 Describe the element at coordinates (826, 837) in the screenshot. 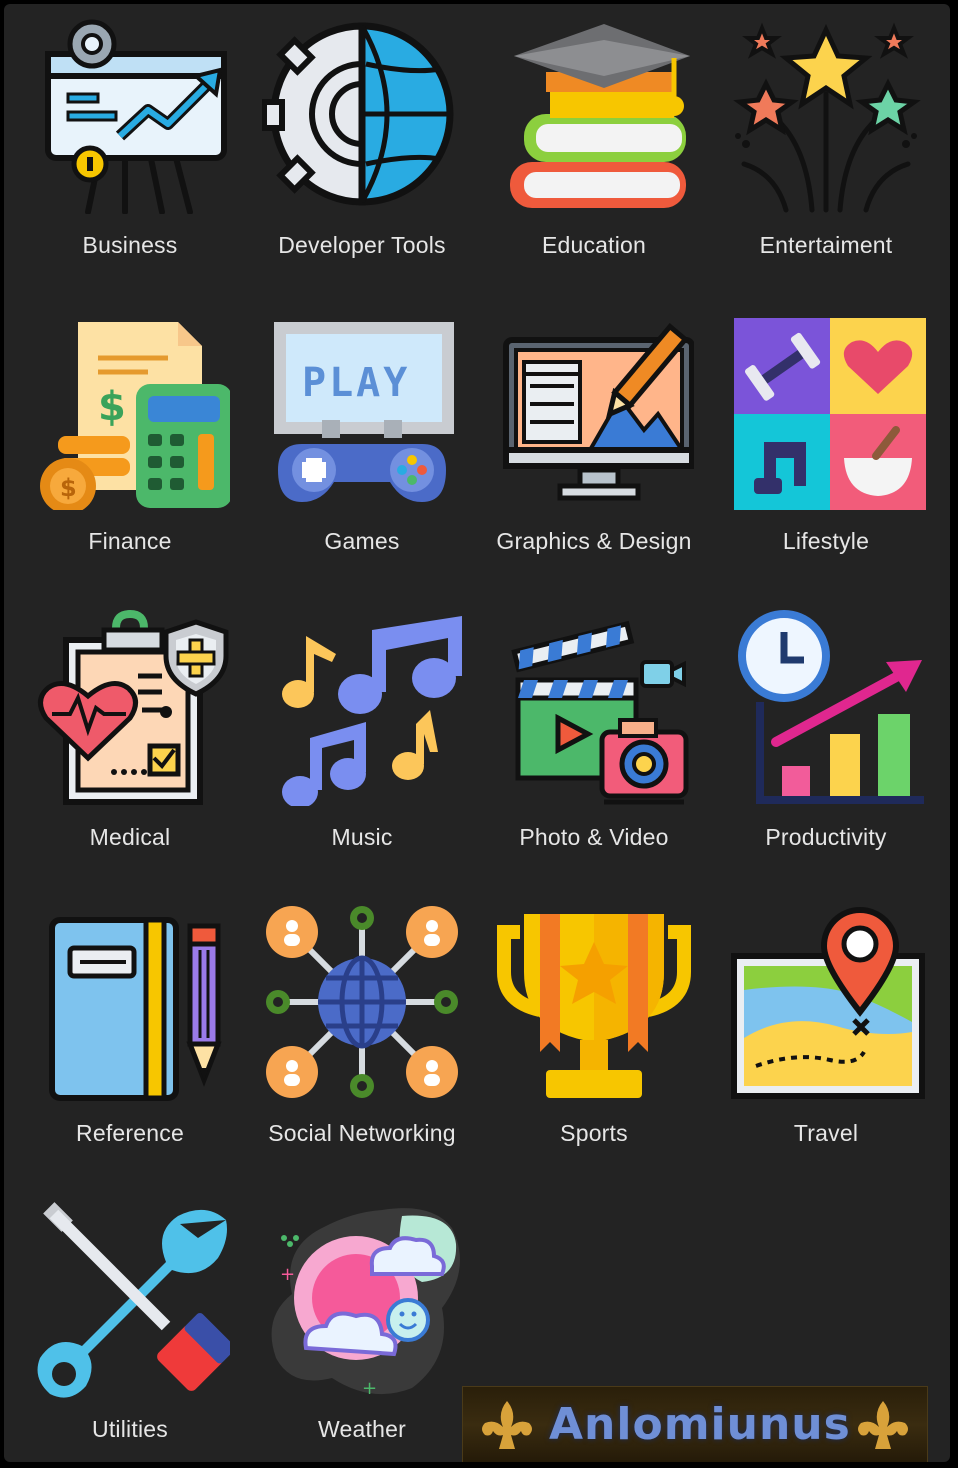

I see `category-label: Productivity` at that location.